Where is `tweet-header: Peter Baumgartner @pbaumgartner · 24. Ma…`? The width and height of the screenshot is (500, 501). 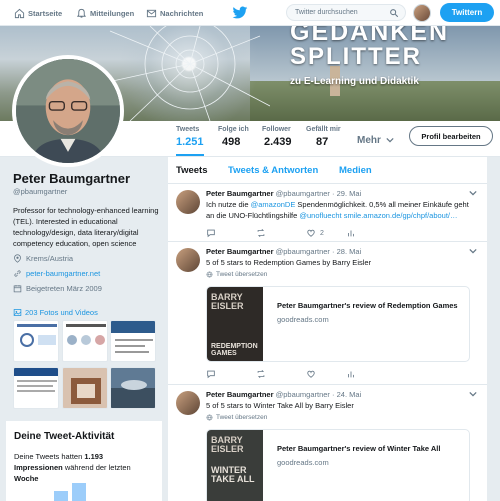 tweet-header: Peter Baumgartner @pbaumgartner · 24. Ma… is located at coordinates (284, 394).